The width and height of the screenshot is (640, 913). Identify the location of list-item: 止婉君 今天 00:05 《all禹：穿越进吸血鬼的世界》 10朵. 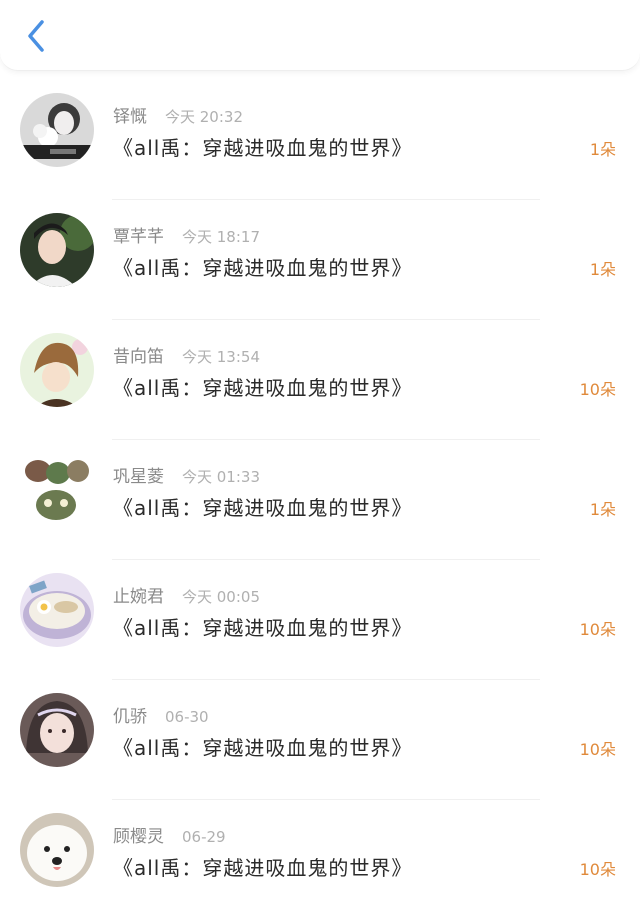
(320, 620).